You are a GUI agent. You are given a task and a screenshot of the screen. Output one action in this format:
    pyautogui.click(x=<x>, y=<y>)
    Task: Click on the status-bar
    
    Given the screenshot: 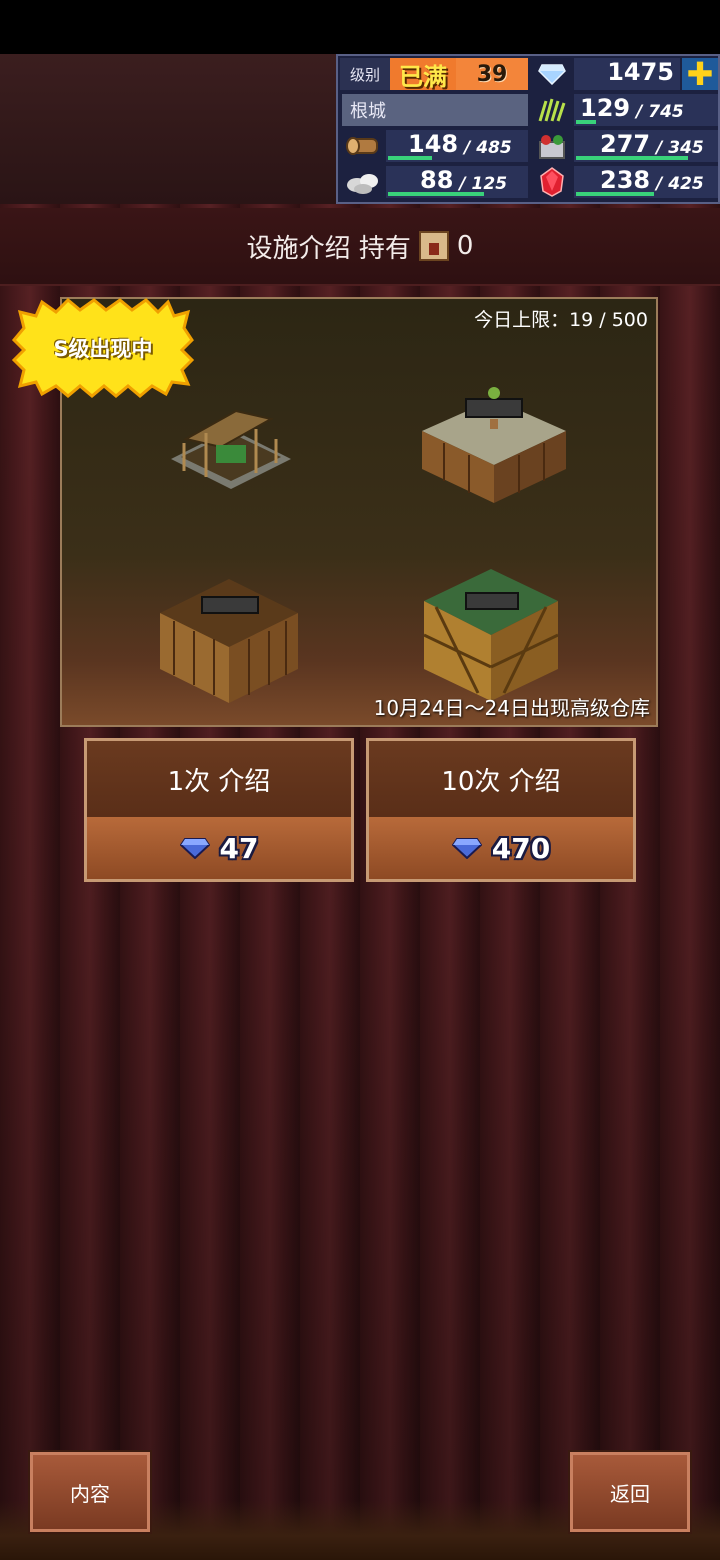 What is the action you would take?
    pyautogui.click(x=360, y=27)
    